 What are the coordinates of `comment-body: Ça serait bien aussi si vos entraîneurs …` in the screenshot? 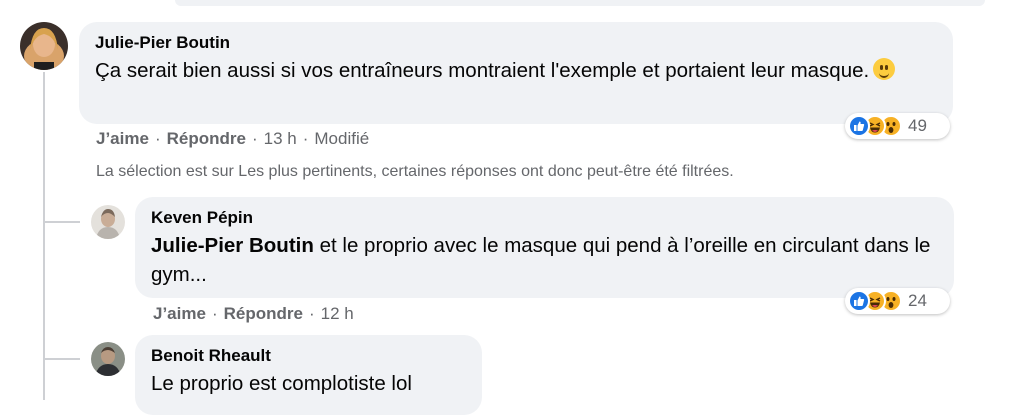 It's located at (482, 70).